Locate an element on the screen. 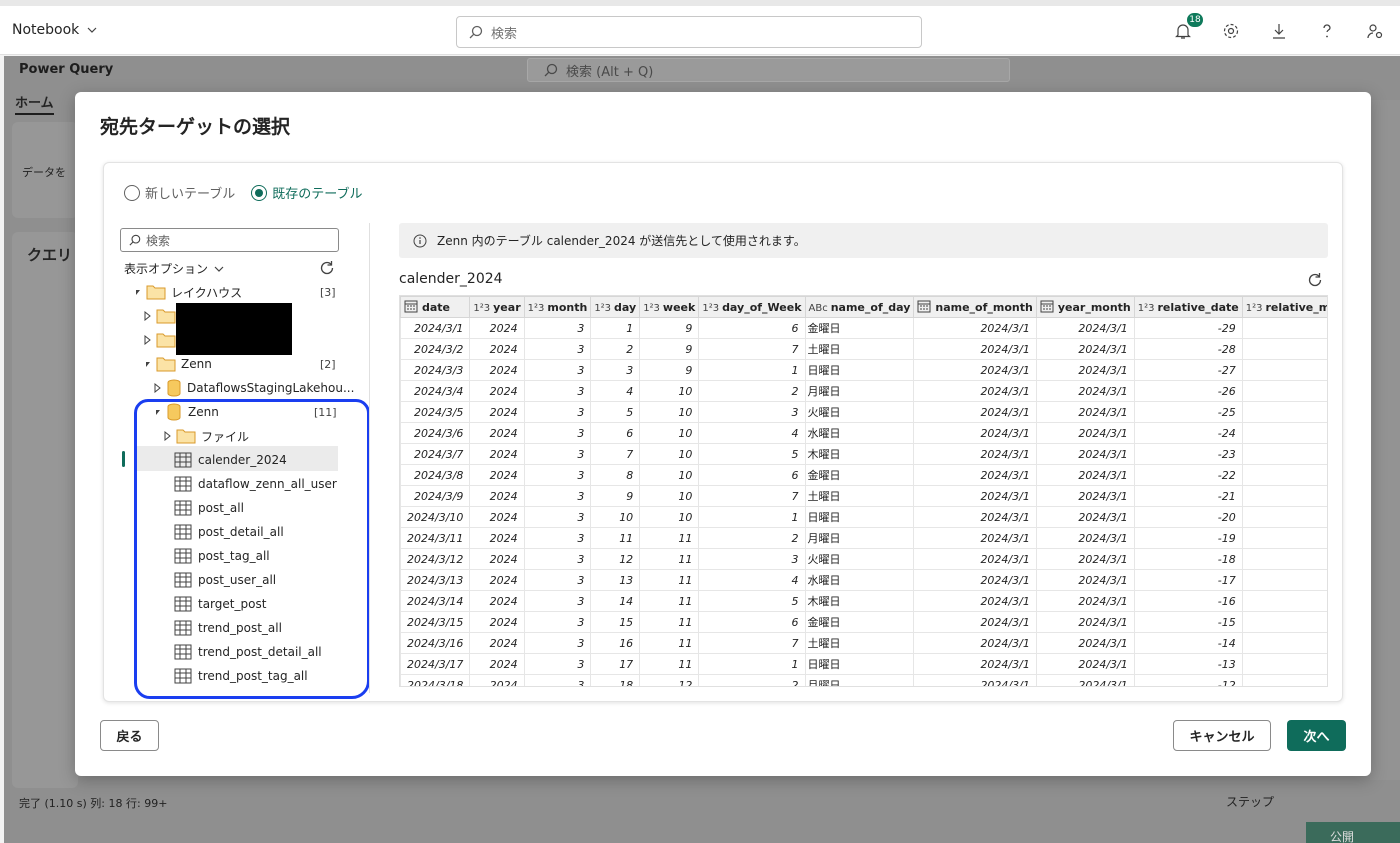 This screenshot has width=1400, height=843. column-header: 1²3 month is located at coordinates (557, 307).